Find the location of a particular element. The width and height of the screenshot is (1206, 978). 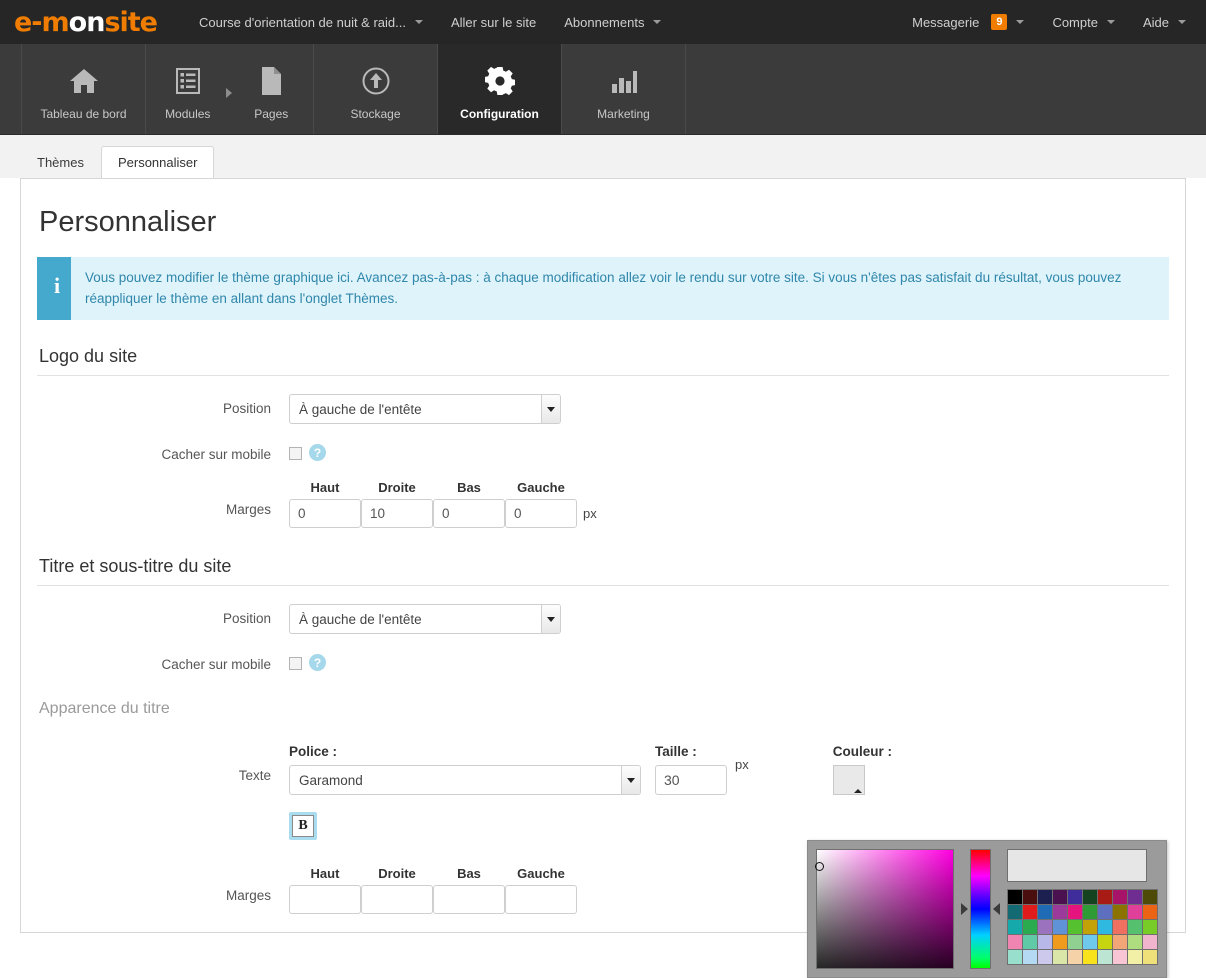

color-picker-palette is located at coordinates (1082, 927).